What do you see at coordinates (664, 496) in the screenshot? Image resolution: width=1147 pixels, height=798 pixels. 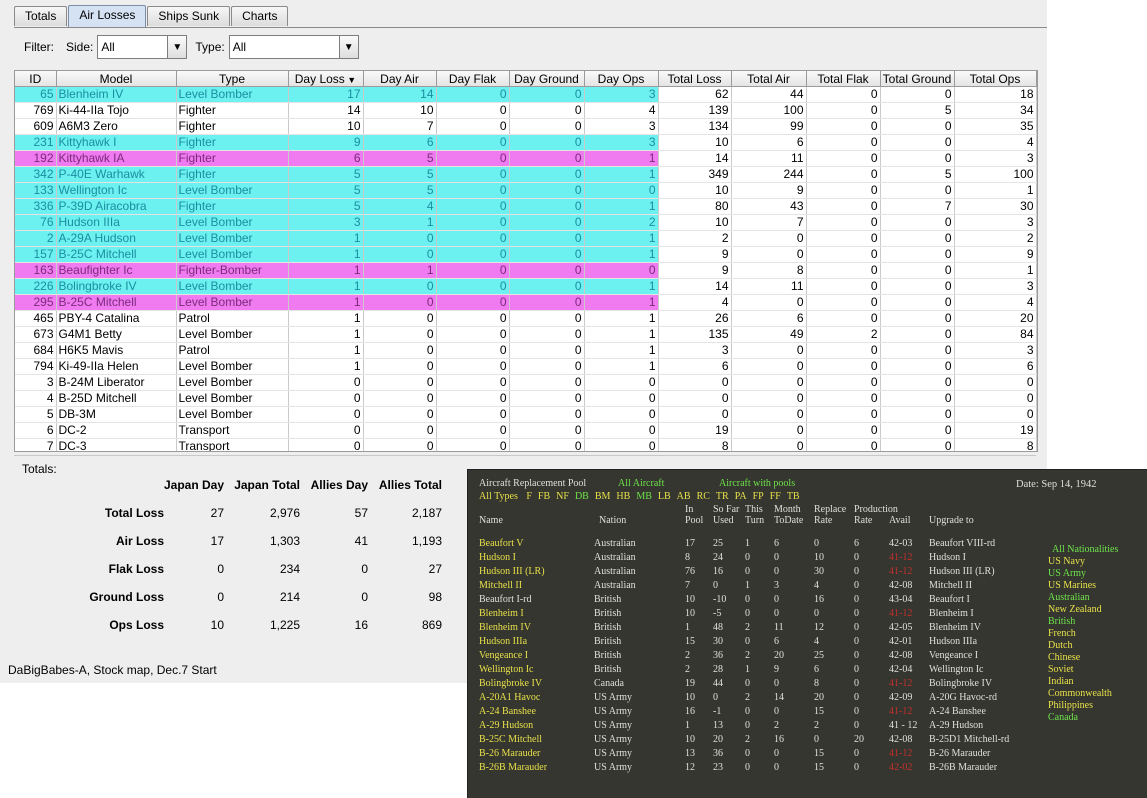 I see `type-filter-lb: LB` at bounding box center [664, 496].